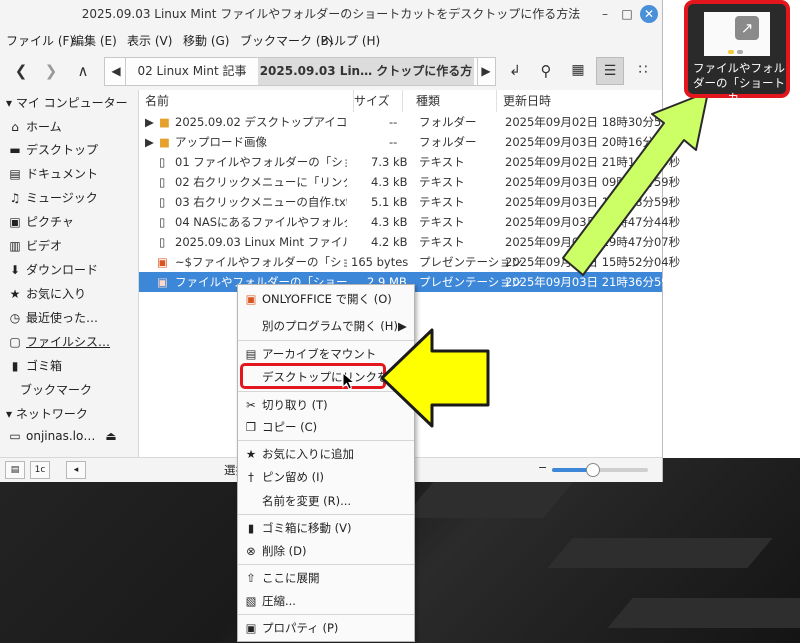 The height and width of the screenshot is (643, 800). What do you see at coordinates (747, 28) in the screenshot?
I see `shortcut-arrow-icon: ↗` at bounding box center [747, 28].